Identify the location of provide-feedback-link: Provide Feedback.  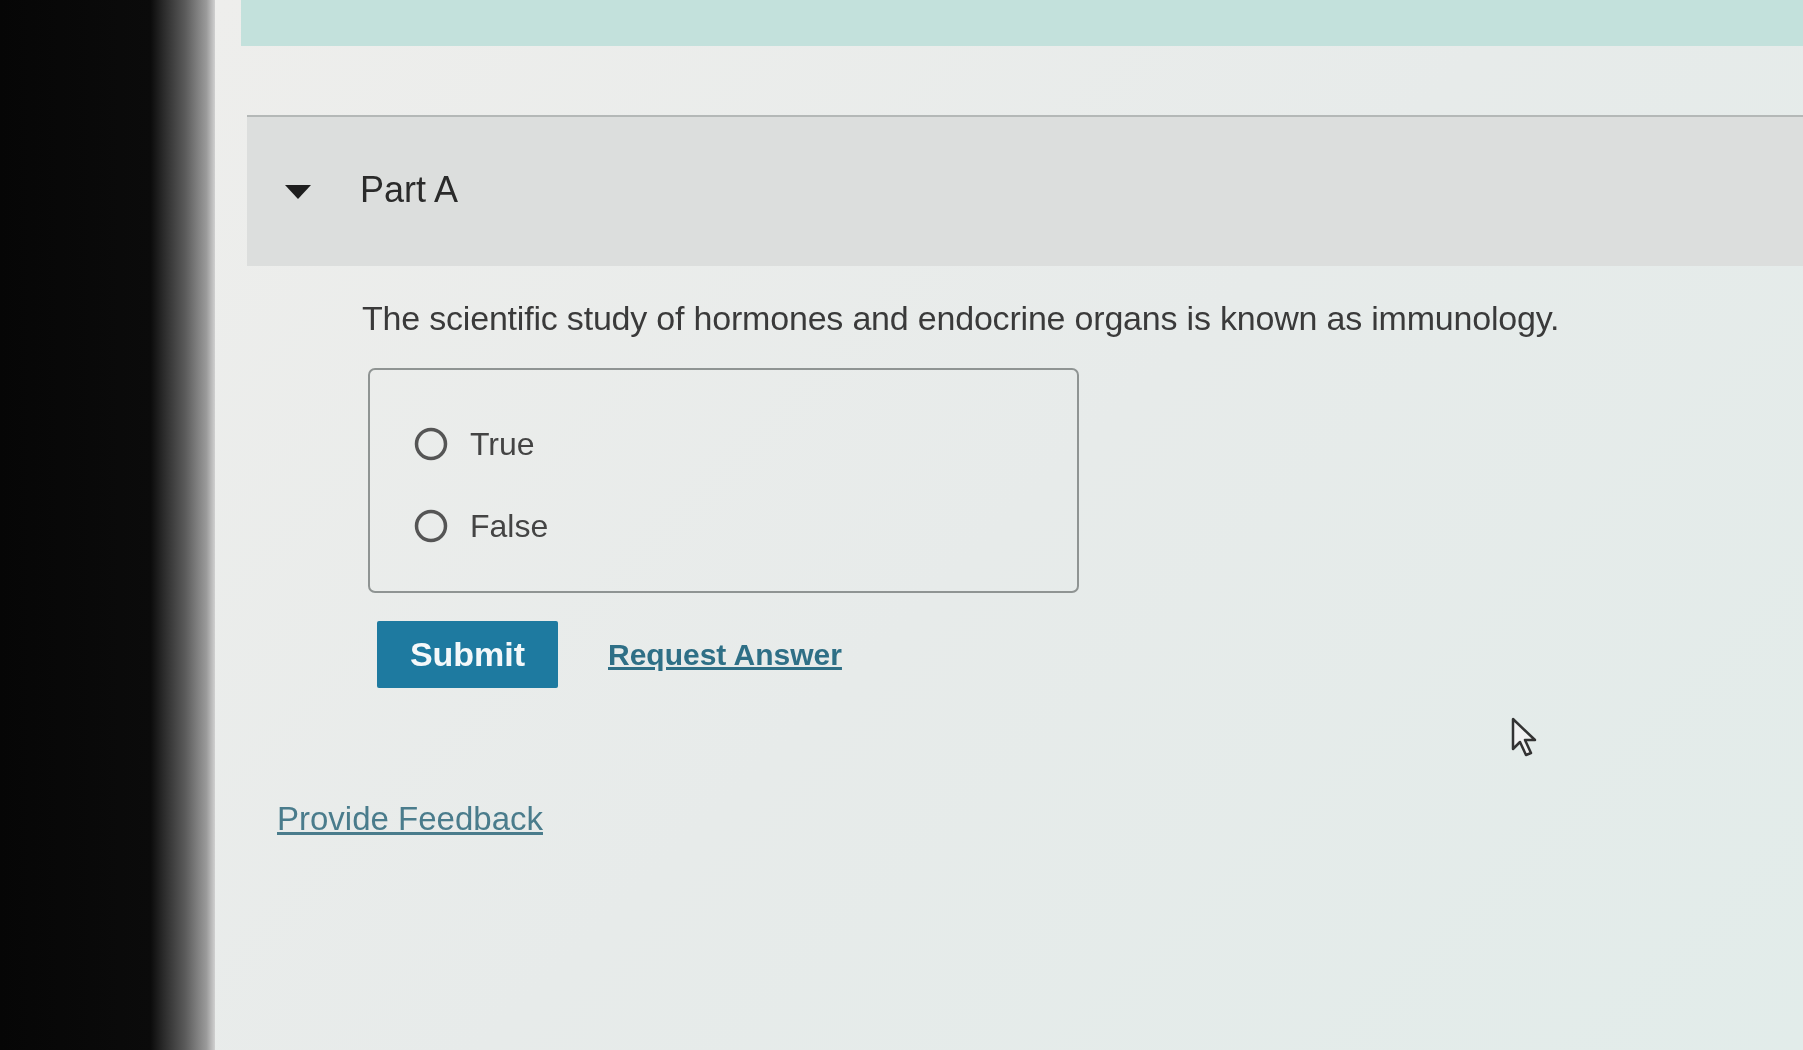
(410, 819).